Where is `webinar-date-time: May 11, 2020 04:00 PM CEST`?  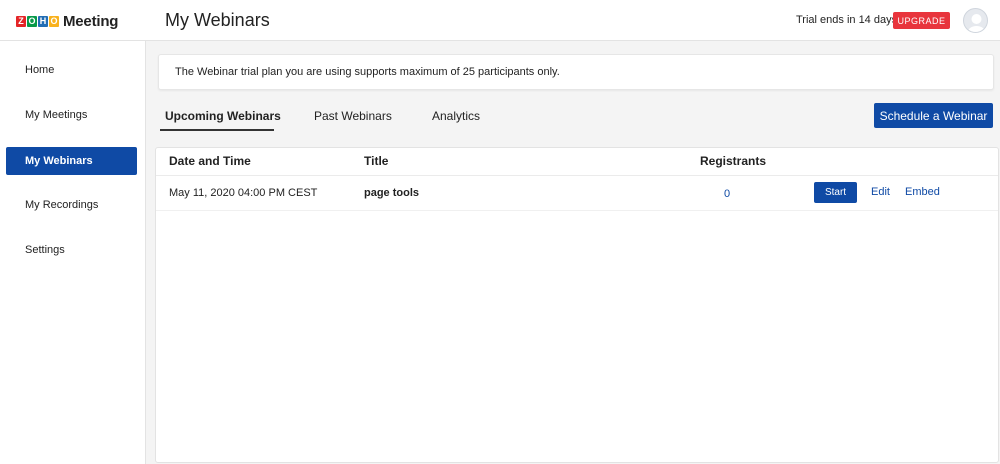 webinar-date-time: May 11, 2020 04:00 PM CEST is located at coordinates (243, 193).